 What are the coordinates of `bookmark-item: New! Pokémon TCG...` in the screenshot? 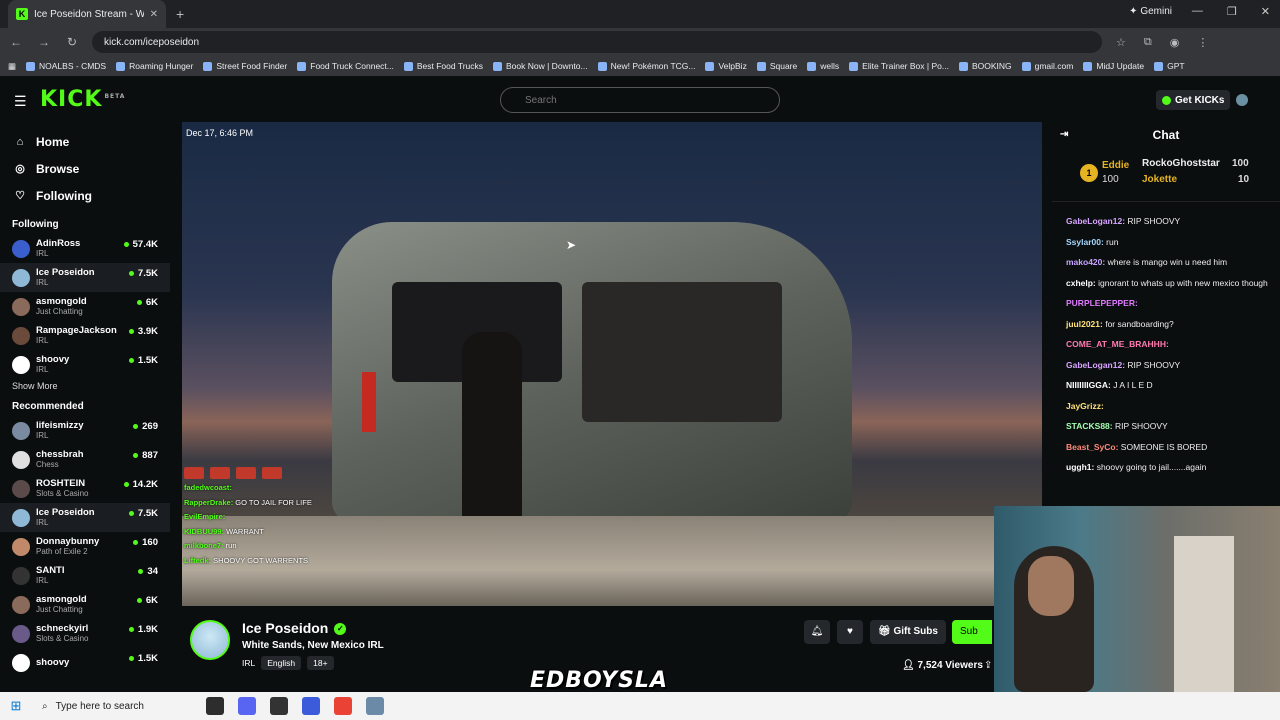 It's located at (646, 66).